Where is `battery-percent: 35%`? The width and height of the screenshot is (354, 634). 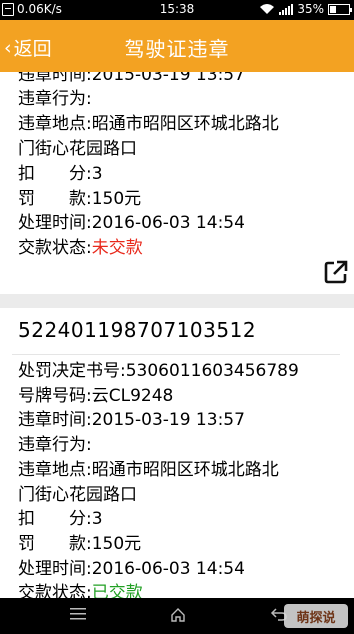
battery-percent: 35% is located at coordinates (310, 9).